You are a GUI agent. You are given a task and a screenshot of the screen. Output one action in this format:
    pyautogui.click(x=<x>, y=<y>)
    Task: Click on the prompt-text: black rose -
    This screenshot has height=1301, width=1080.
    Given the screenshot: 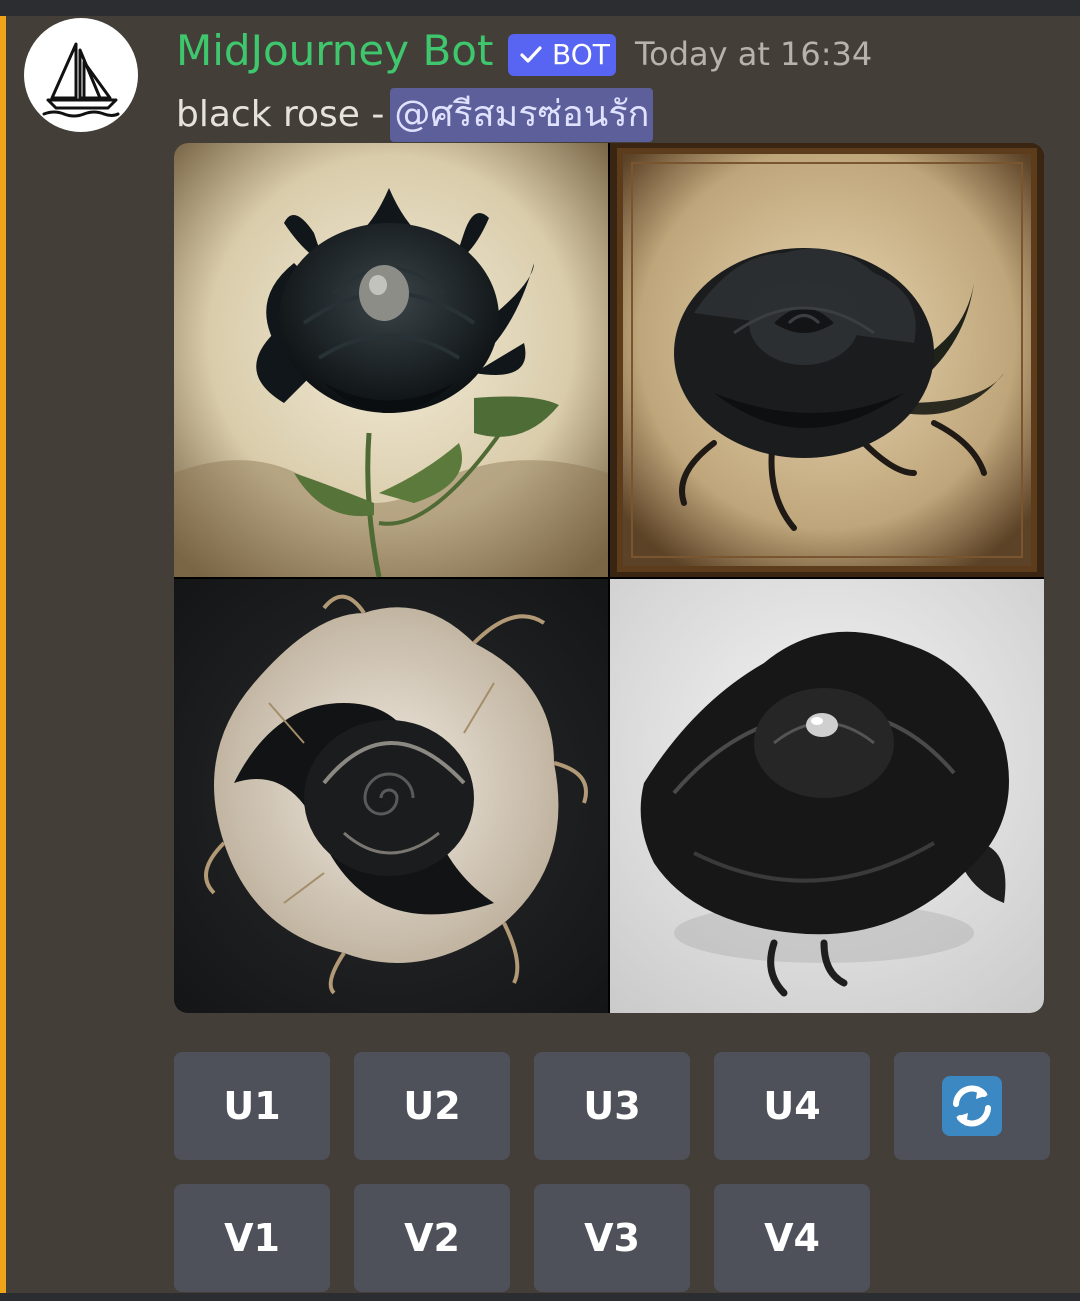 What is the action you would take?
    pyautogui.click(x=280, y=114)
    